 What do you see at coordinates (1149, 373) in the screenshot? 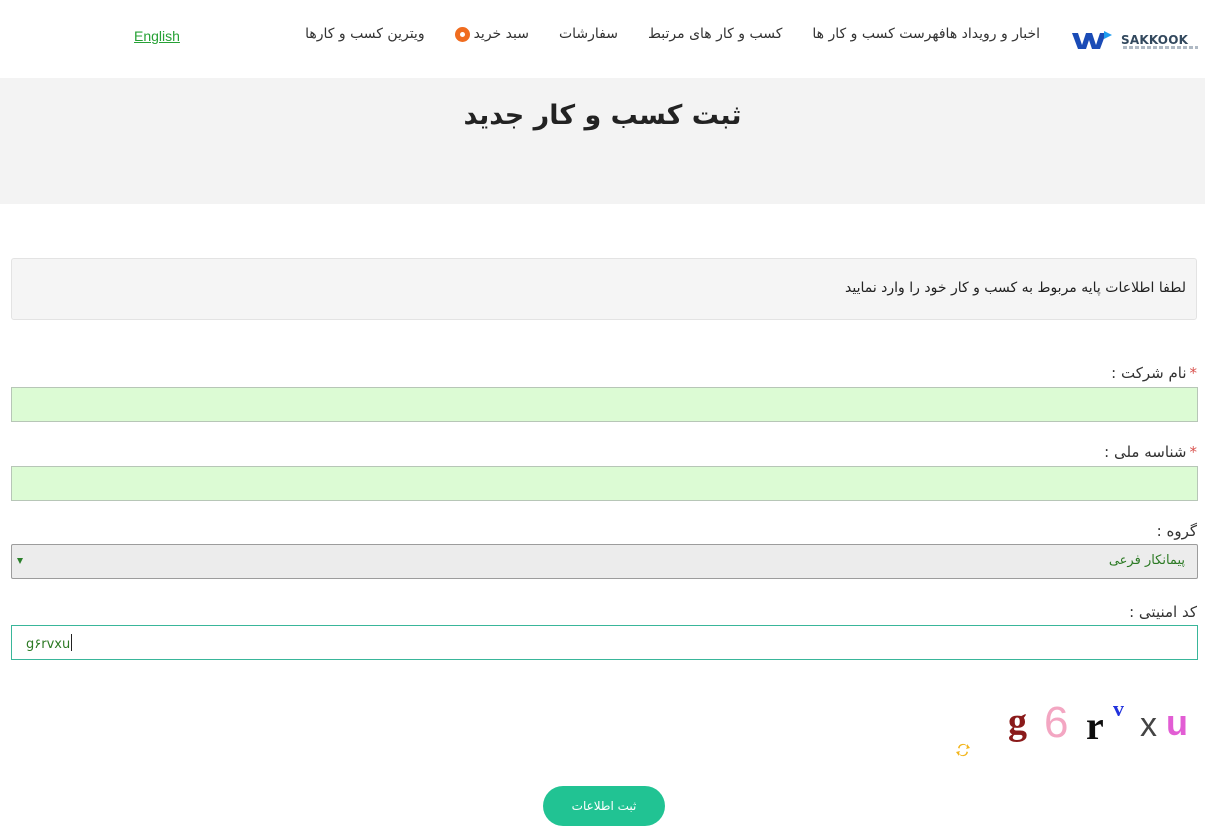
I see `company-name-label-text: نام شرکت :` at bounding box center [1149, 373].